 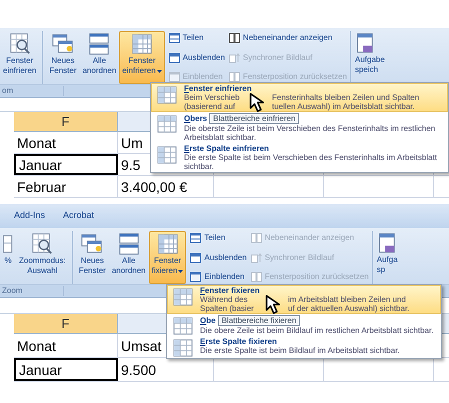 What do you see at coordinates (346, 97) in the screenshot?
I see `menu-item-description: Fensterinhalts bleiben Zeilen und Spalten` at bounding box center [346, 97].